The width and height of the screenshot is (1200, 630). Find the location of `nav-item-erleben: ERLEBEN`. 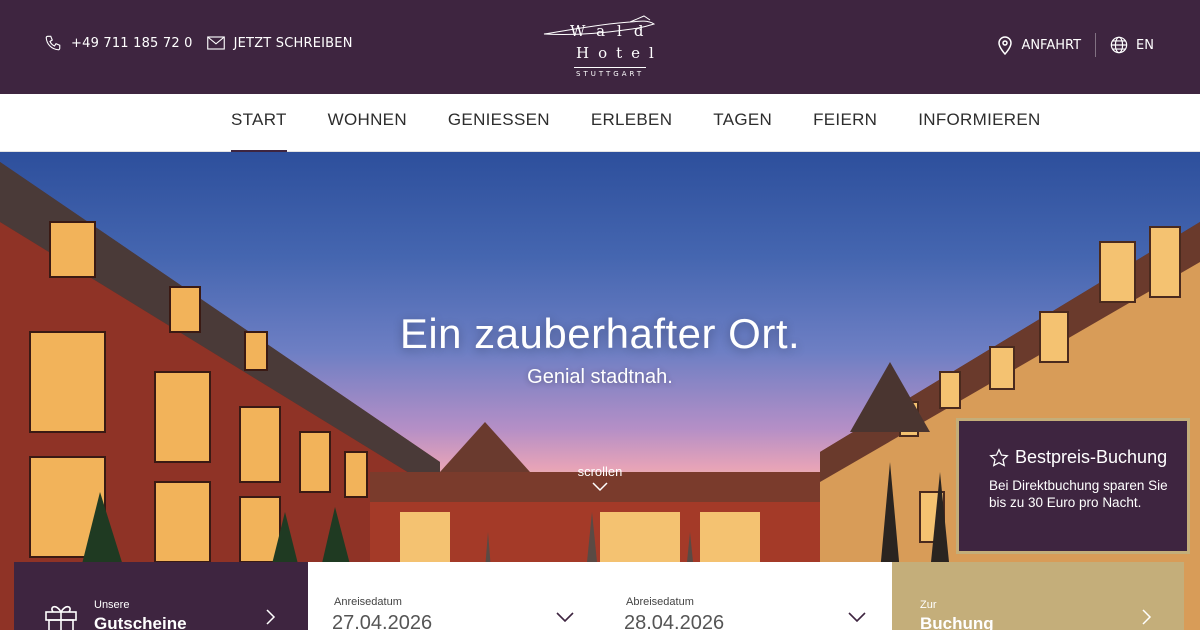

nav-item-erleben: ERLEBEN is located at coordinates (631, 123).